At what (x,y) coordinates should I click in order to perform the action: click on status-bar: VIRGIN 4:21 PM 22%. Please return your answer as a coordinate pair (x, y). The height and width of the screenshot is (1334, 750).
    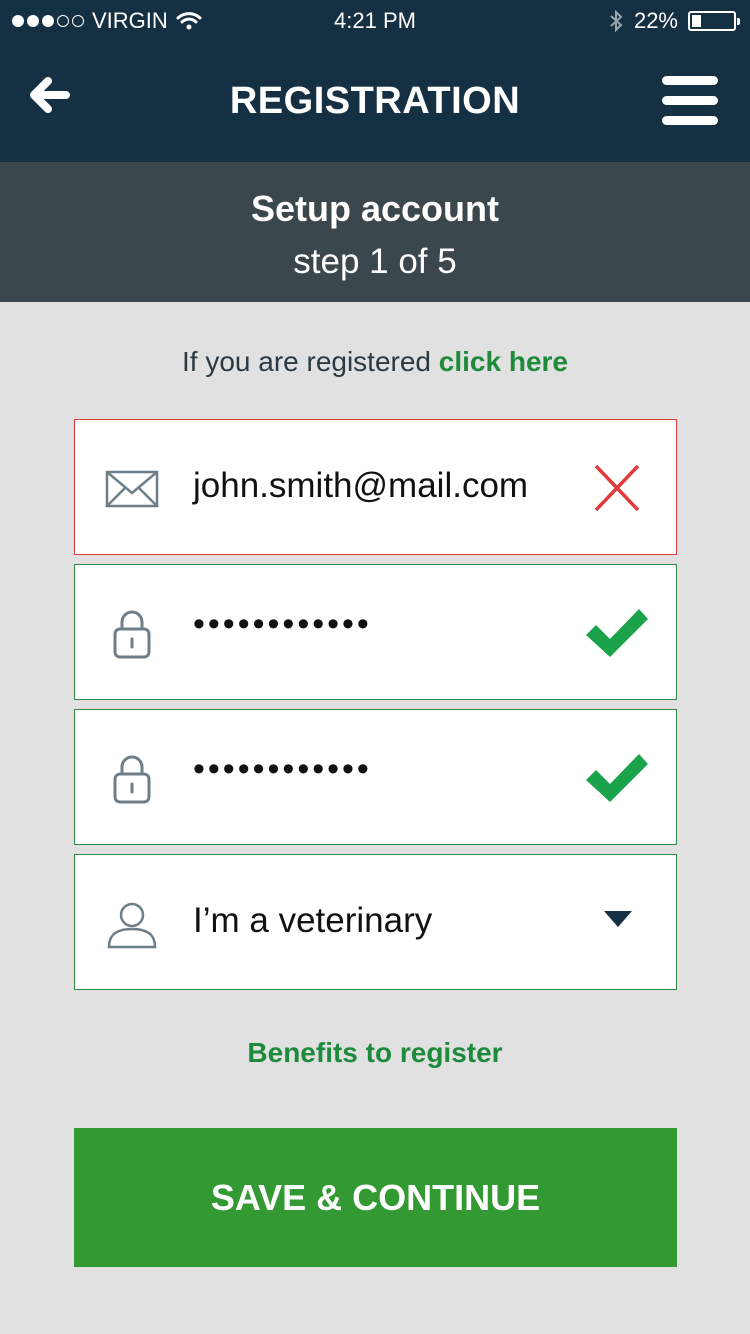
    Looking at the image, I should click on (375, 20).